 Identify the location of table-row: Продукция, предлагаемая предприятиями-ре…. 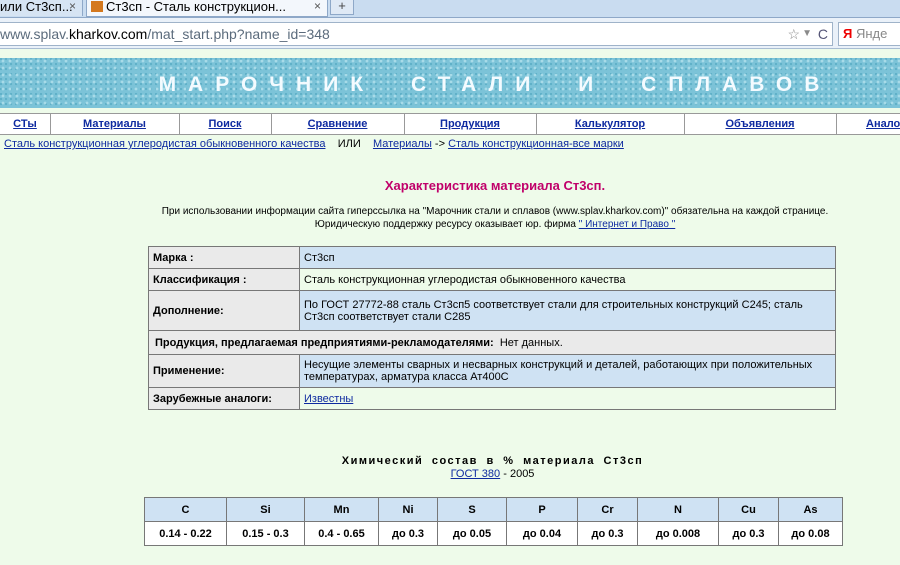
(492, 342).